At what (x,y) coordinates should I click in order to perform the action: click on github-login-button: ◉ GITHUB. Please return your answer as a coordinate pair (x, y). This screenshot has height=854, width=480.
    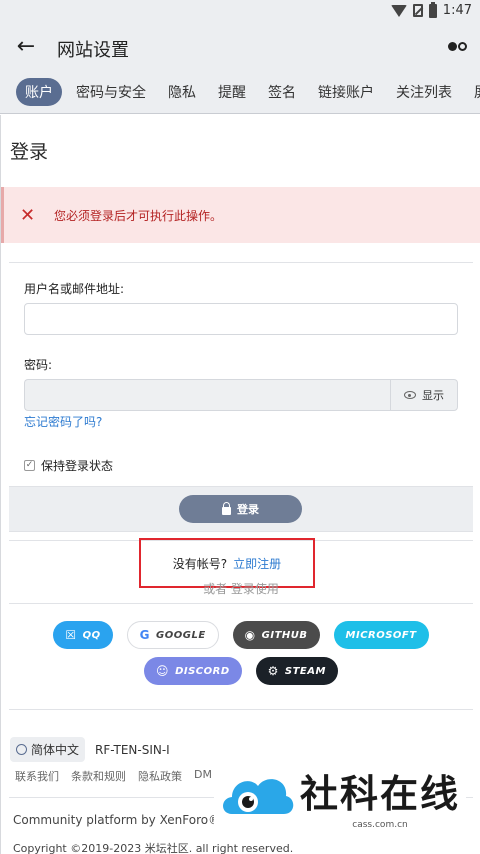
    Looking at the image, I should click on (276, 635).